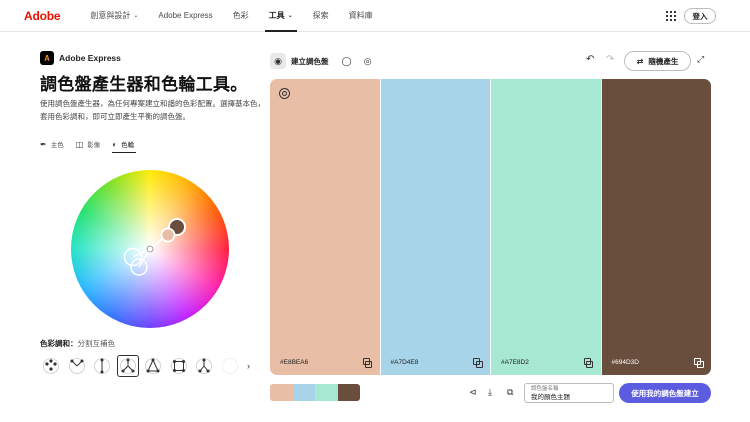 Image resolution: width=750 pixels, height=422 pixels. What do you see at coordinates (545, 227) in the screenshot?
I see `palette-swatch: #A7E8D2` at bounding box center [545, 227].